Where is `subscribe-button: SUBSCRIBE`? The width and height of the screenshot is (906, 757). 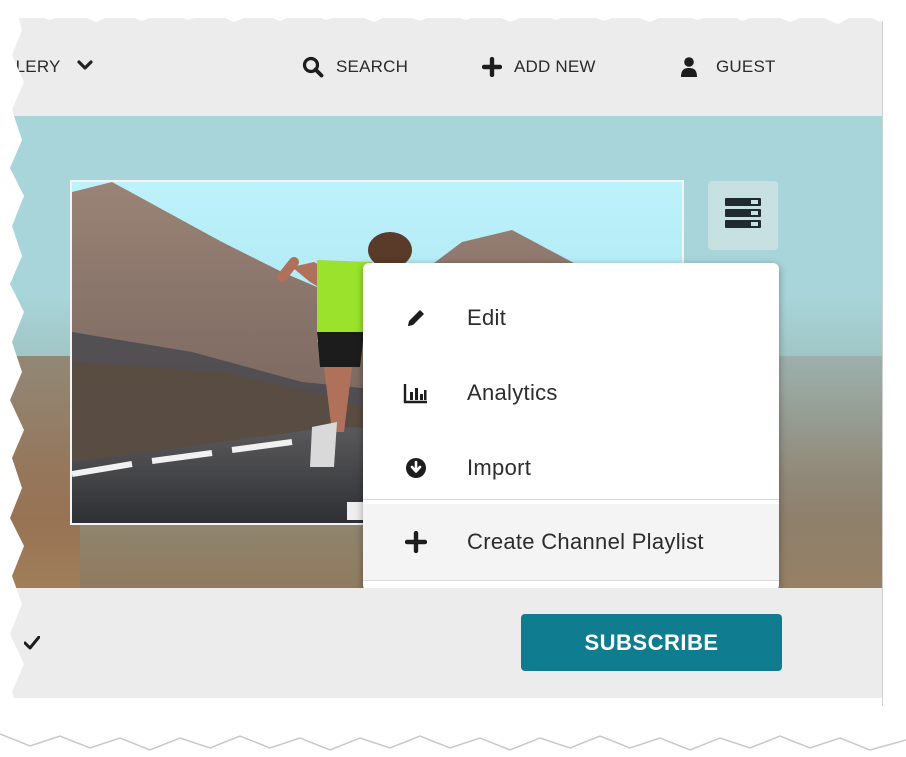
subscribe-button: SUBSCRIBE is located at coordinates (651, 642).